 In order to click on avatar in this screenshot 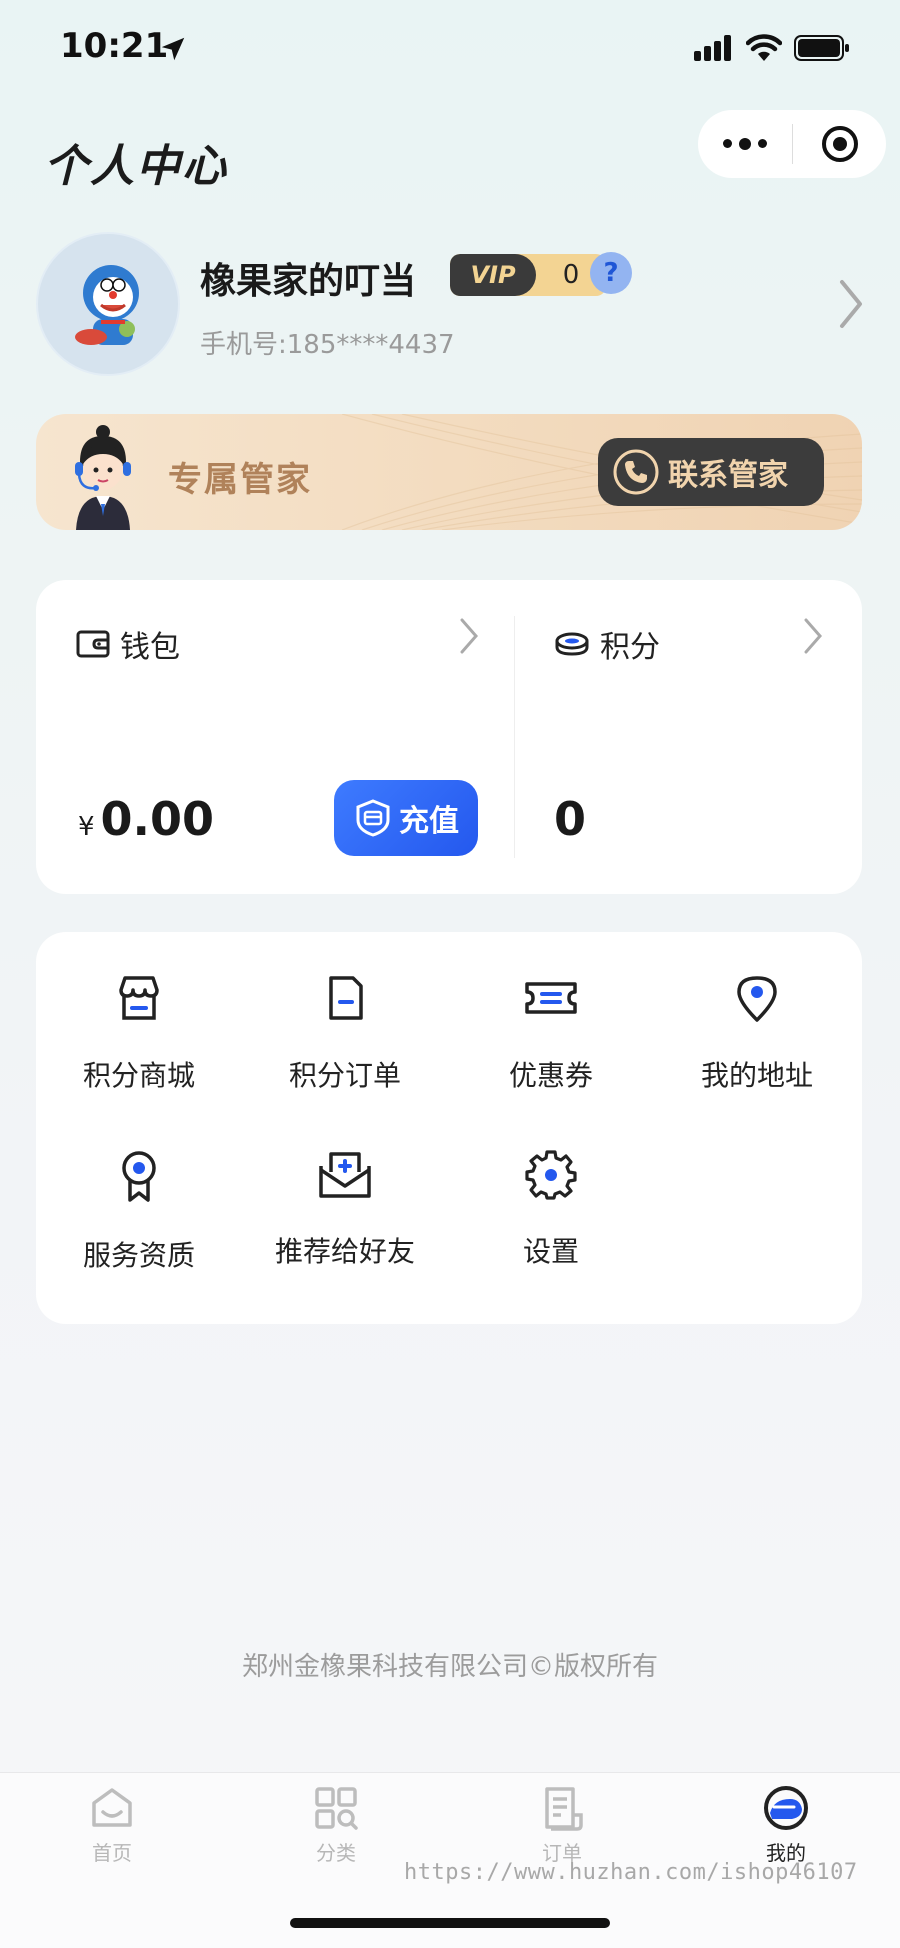, I will do `click(108, 304)`.